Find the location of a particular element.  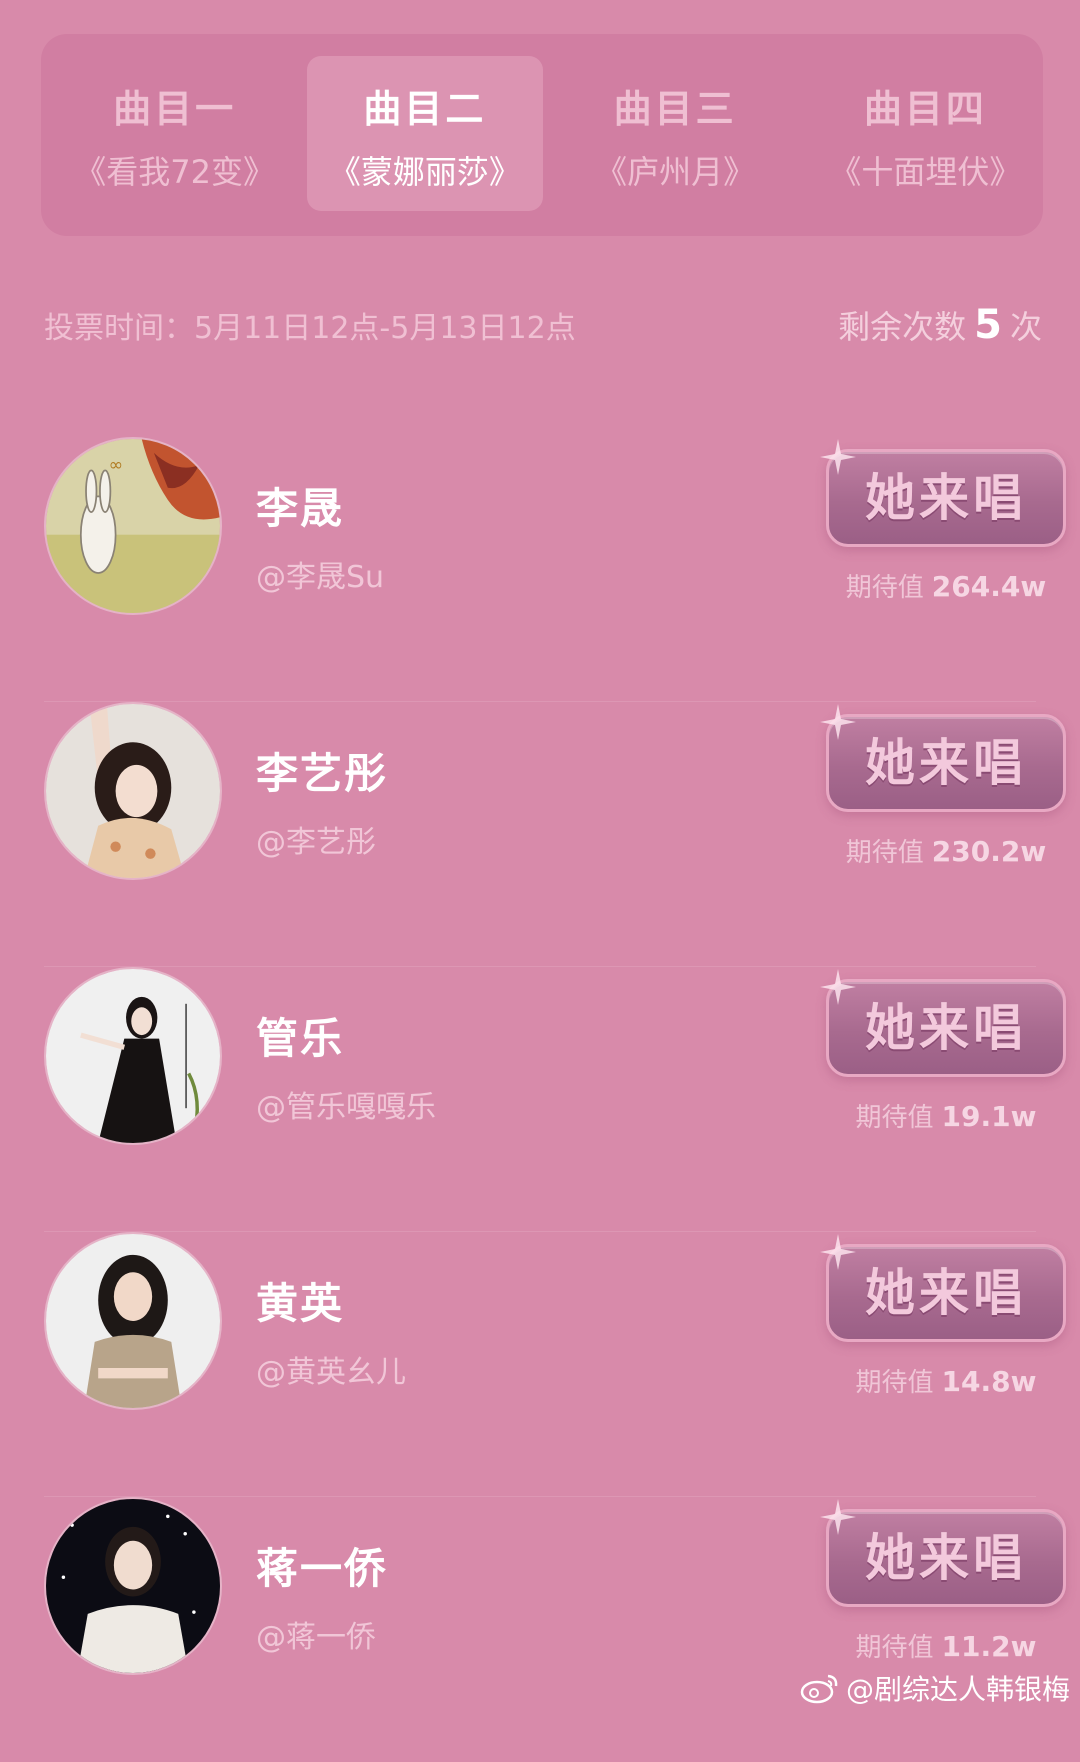

avatar-image: ∞ is located at coordinates (133, 526).